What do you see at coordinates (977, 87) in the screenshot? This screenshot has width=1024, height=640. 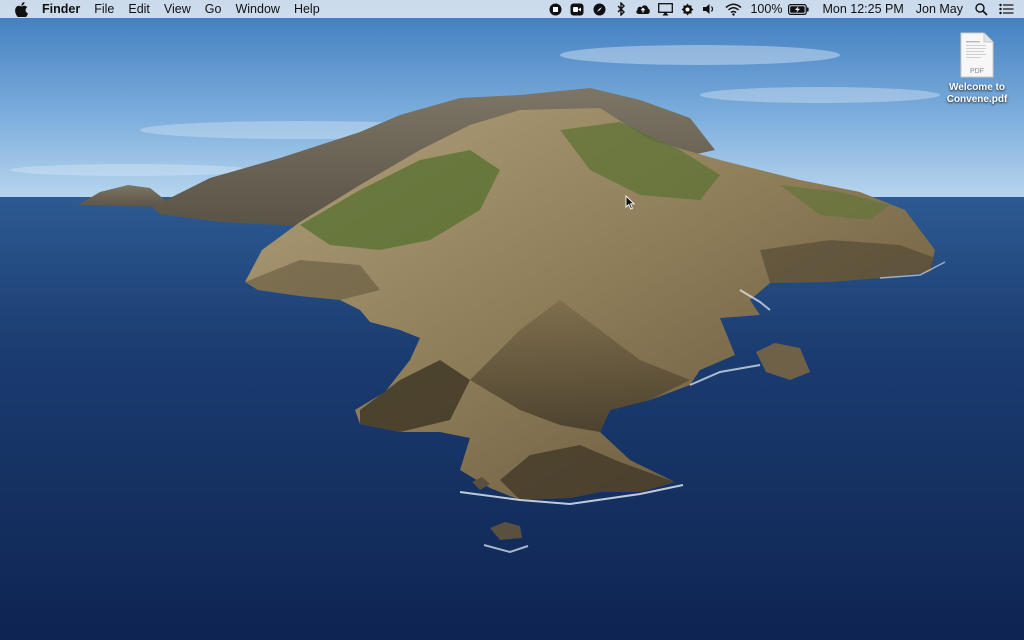 I see `file-name-line-1: Welcome to` at bounding box center [977, 87].